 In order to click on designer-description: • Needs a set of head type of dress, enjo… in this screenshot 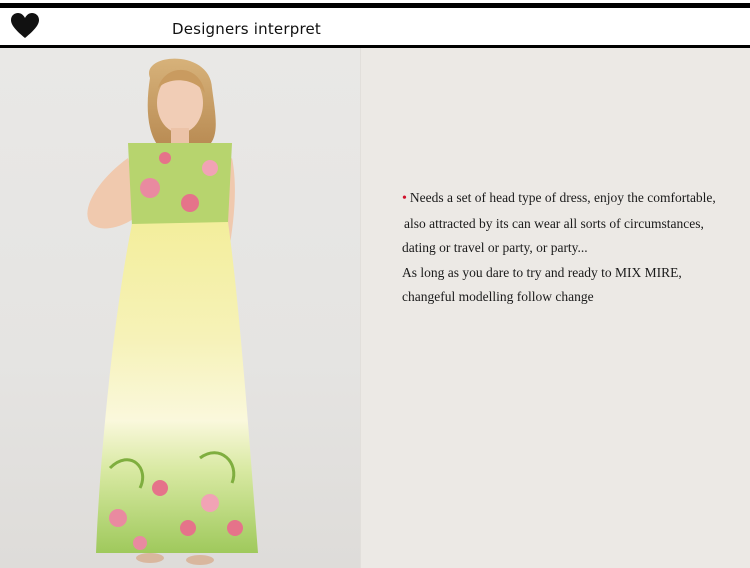, I will do `click(572, 248)`.